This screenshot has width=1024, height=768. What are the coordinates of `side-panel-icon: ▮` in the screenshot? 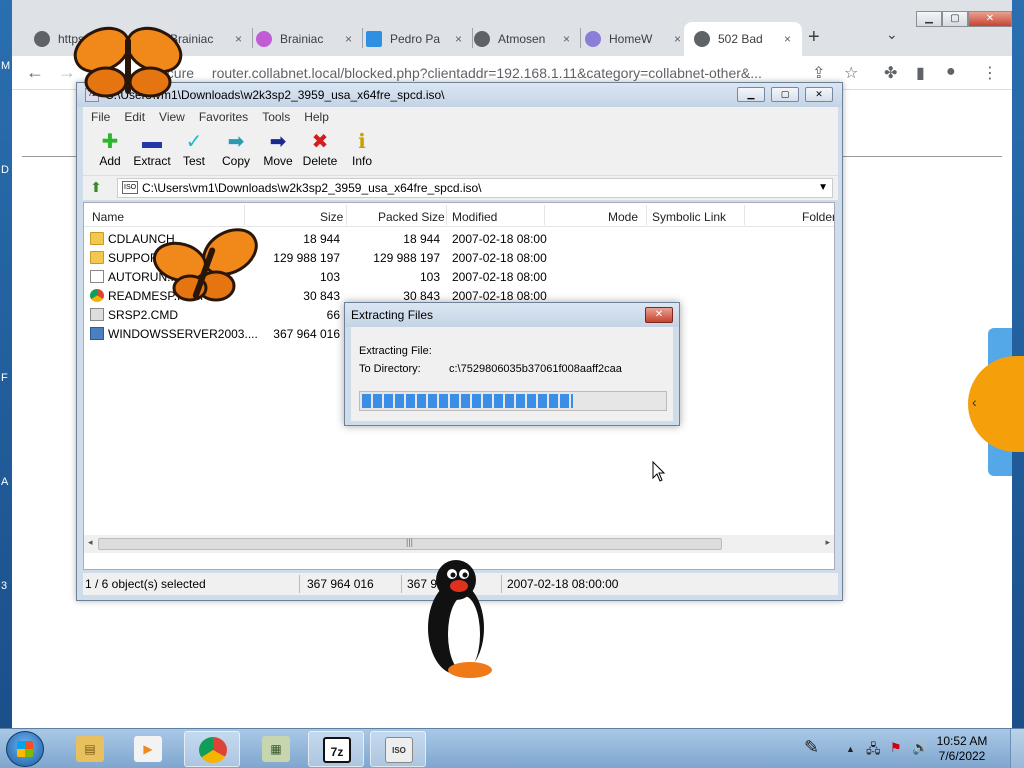 It's located at (920, 73).